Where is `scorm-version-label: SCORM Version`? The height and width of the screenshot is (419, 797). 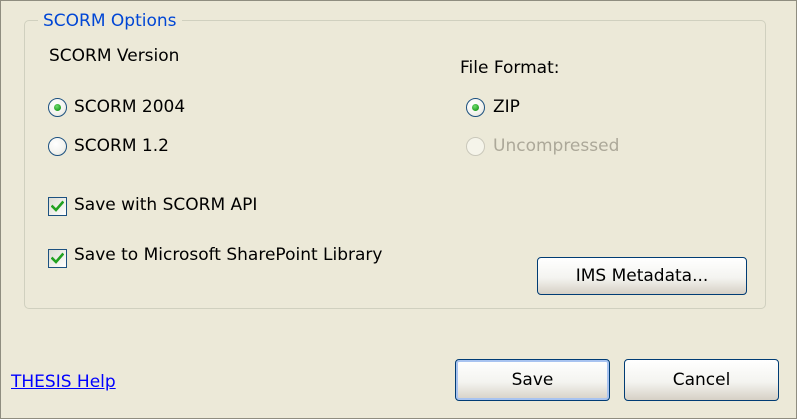
scorm-version-label: SCORM Version is located at coordinates (114, 56).